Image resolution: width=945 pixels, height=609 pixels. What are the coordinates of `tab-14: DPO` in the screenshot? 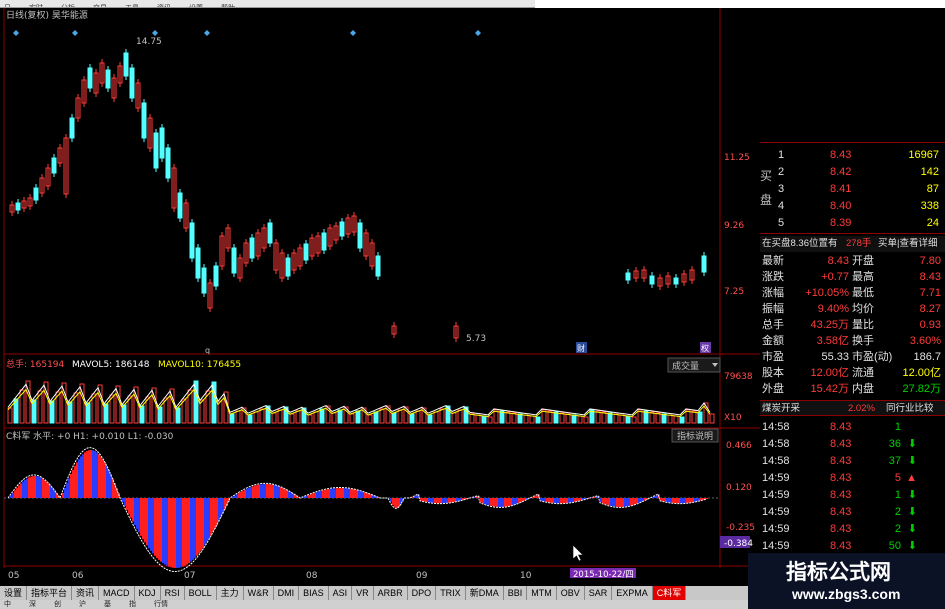 It's located at (422, 593).